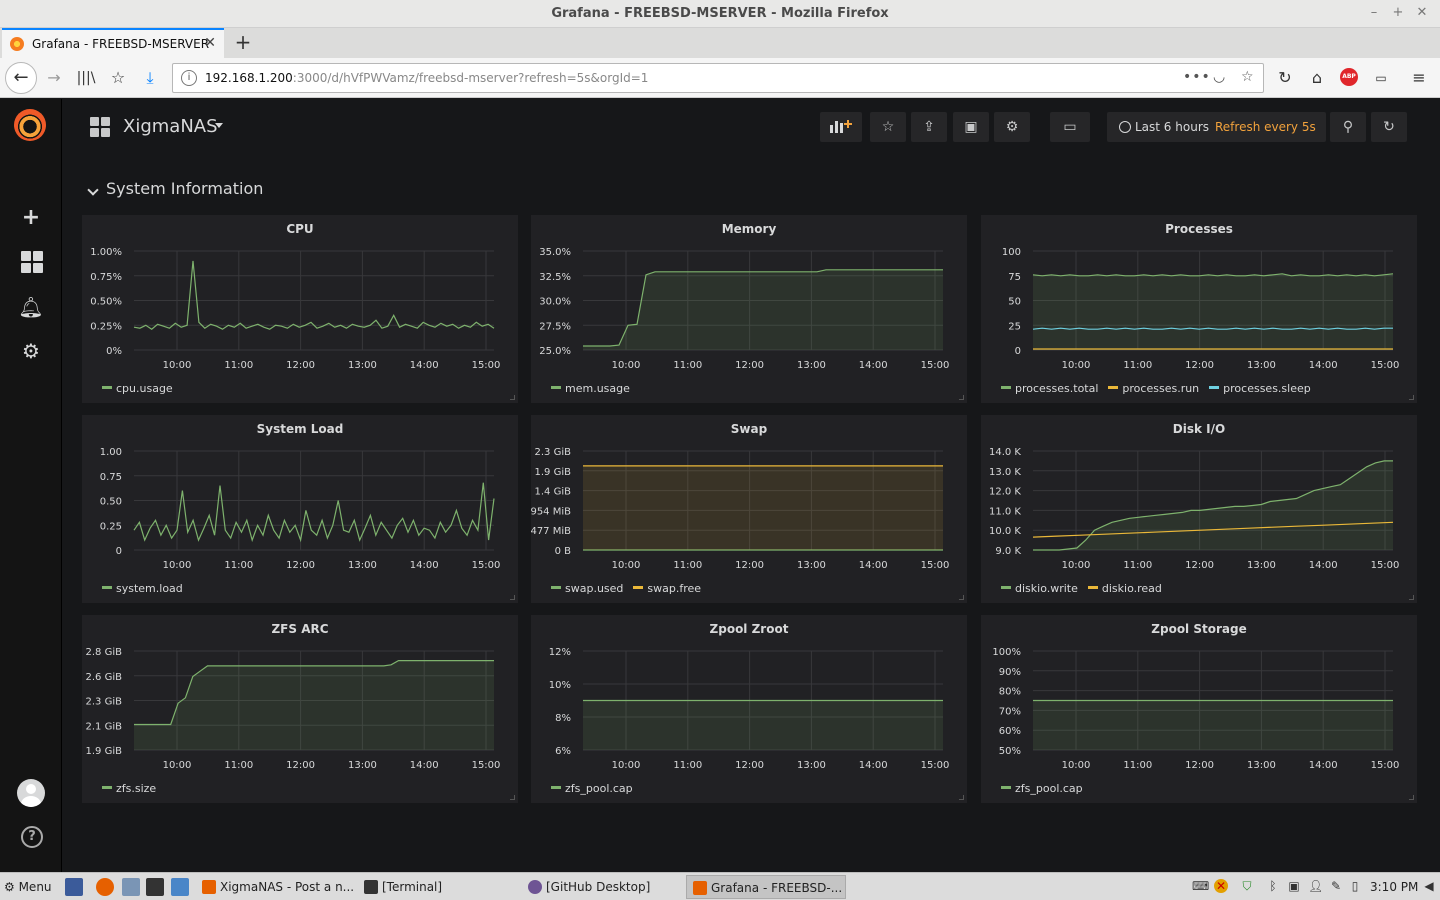 This screenshot has height=900, width=1440. Describe the element at coordinates (1419, 78) in the screenshot. I see `menu-hamburger-icon: ≡` at that location.